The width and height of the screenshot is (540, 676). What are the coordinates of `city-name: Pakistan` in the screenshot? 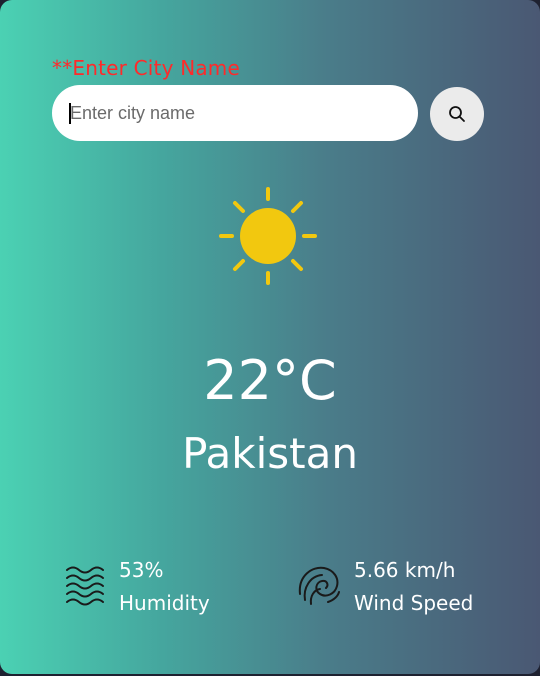 It's located at (270, 453).